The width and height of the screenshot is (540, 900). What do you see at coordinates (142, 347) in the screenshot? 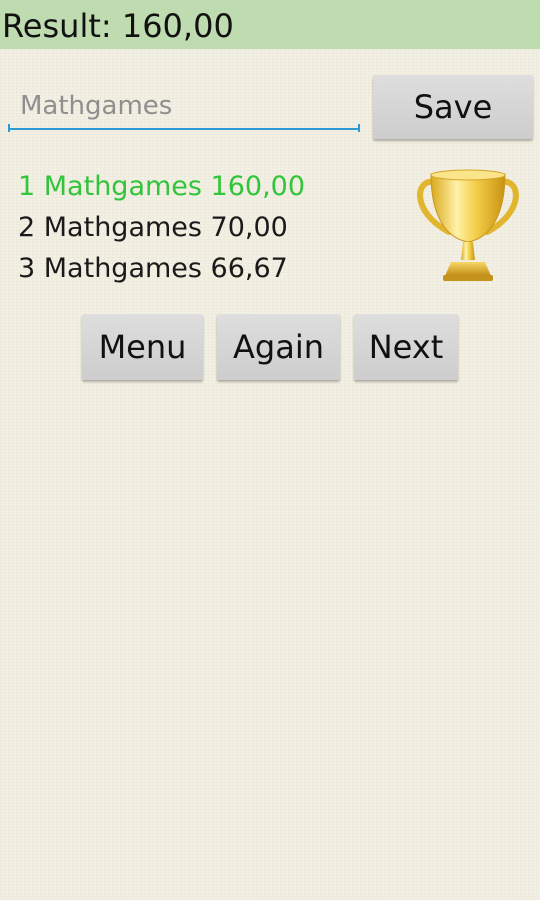
I see `menu-button: Menu` at bounding box center [142, 347].